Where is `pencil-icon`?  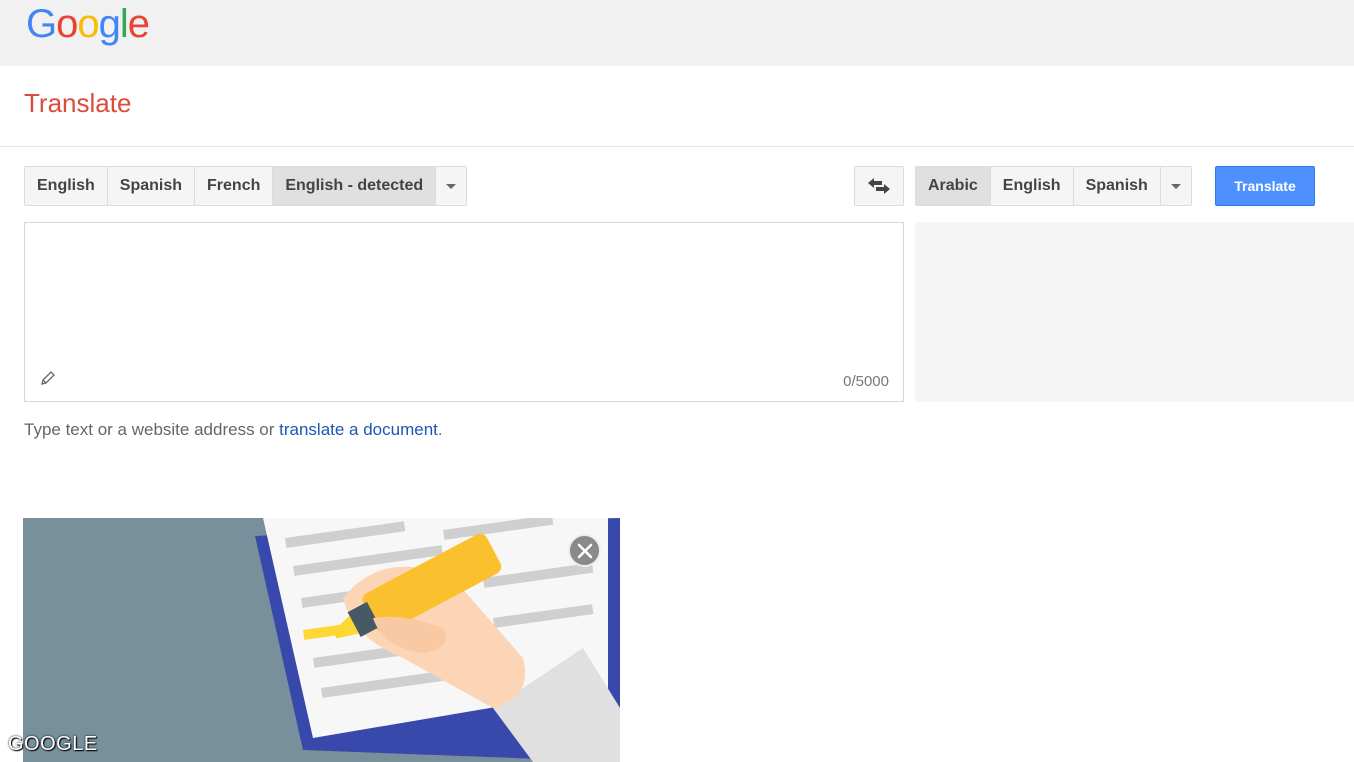 pencil-icon is located at coordinates (48, 378).